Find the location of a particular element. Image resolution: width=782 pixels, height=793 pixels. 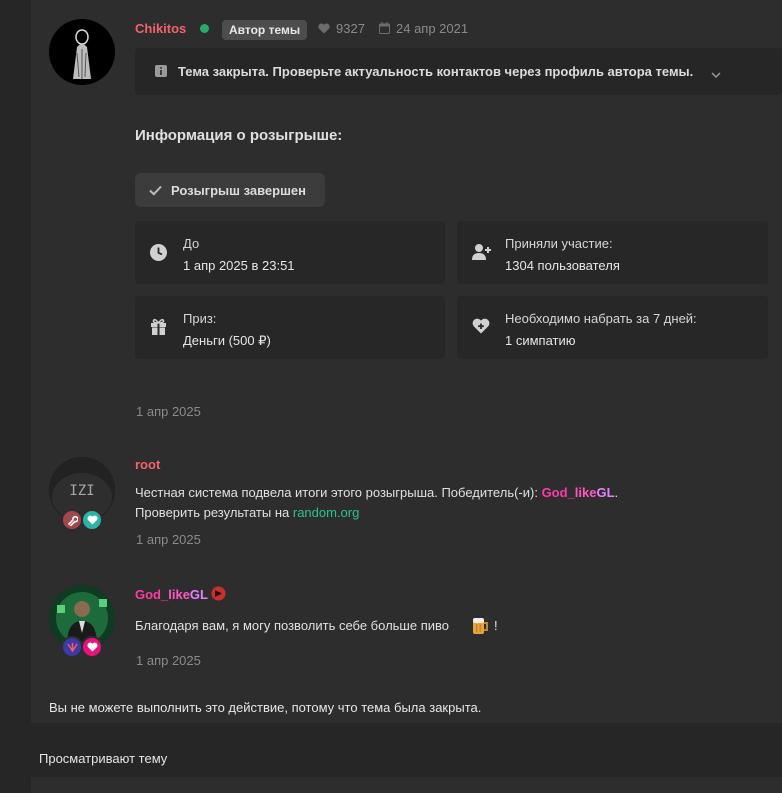

user-plus-icon is located at coordinates (482, 253).